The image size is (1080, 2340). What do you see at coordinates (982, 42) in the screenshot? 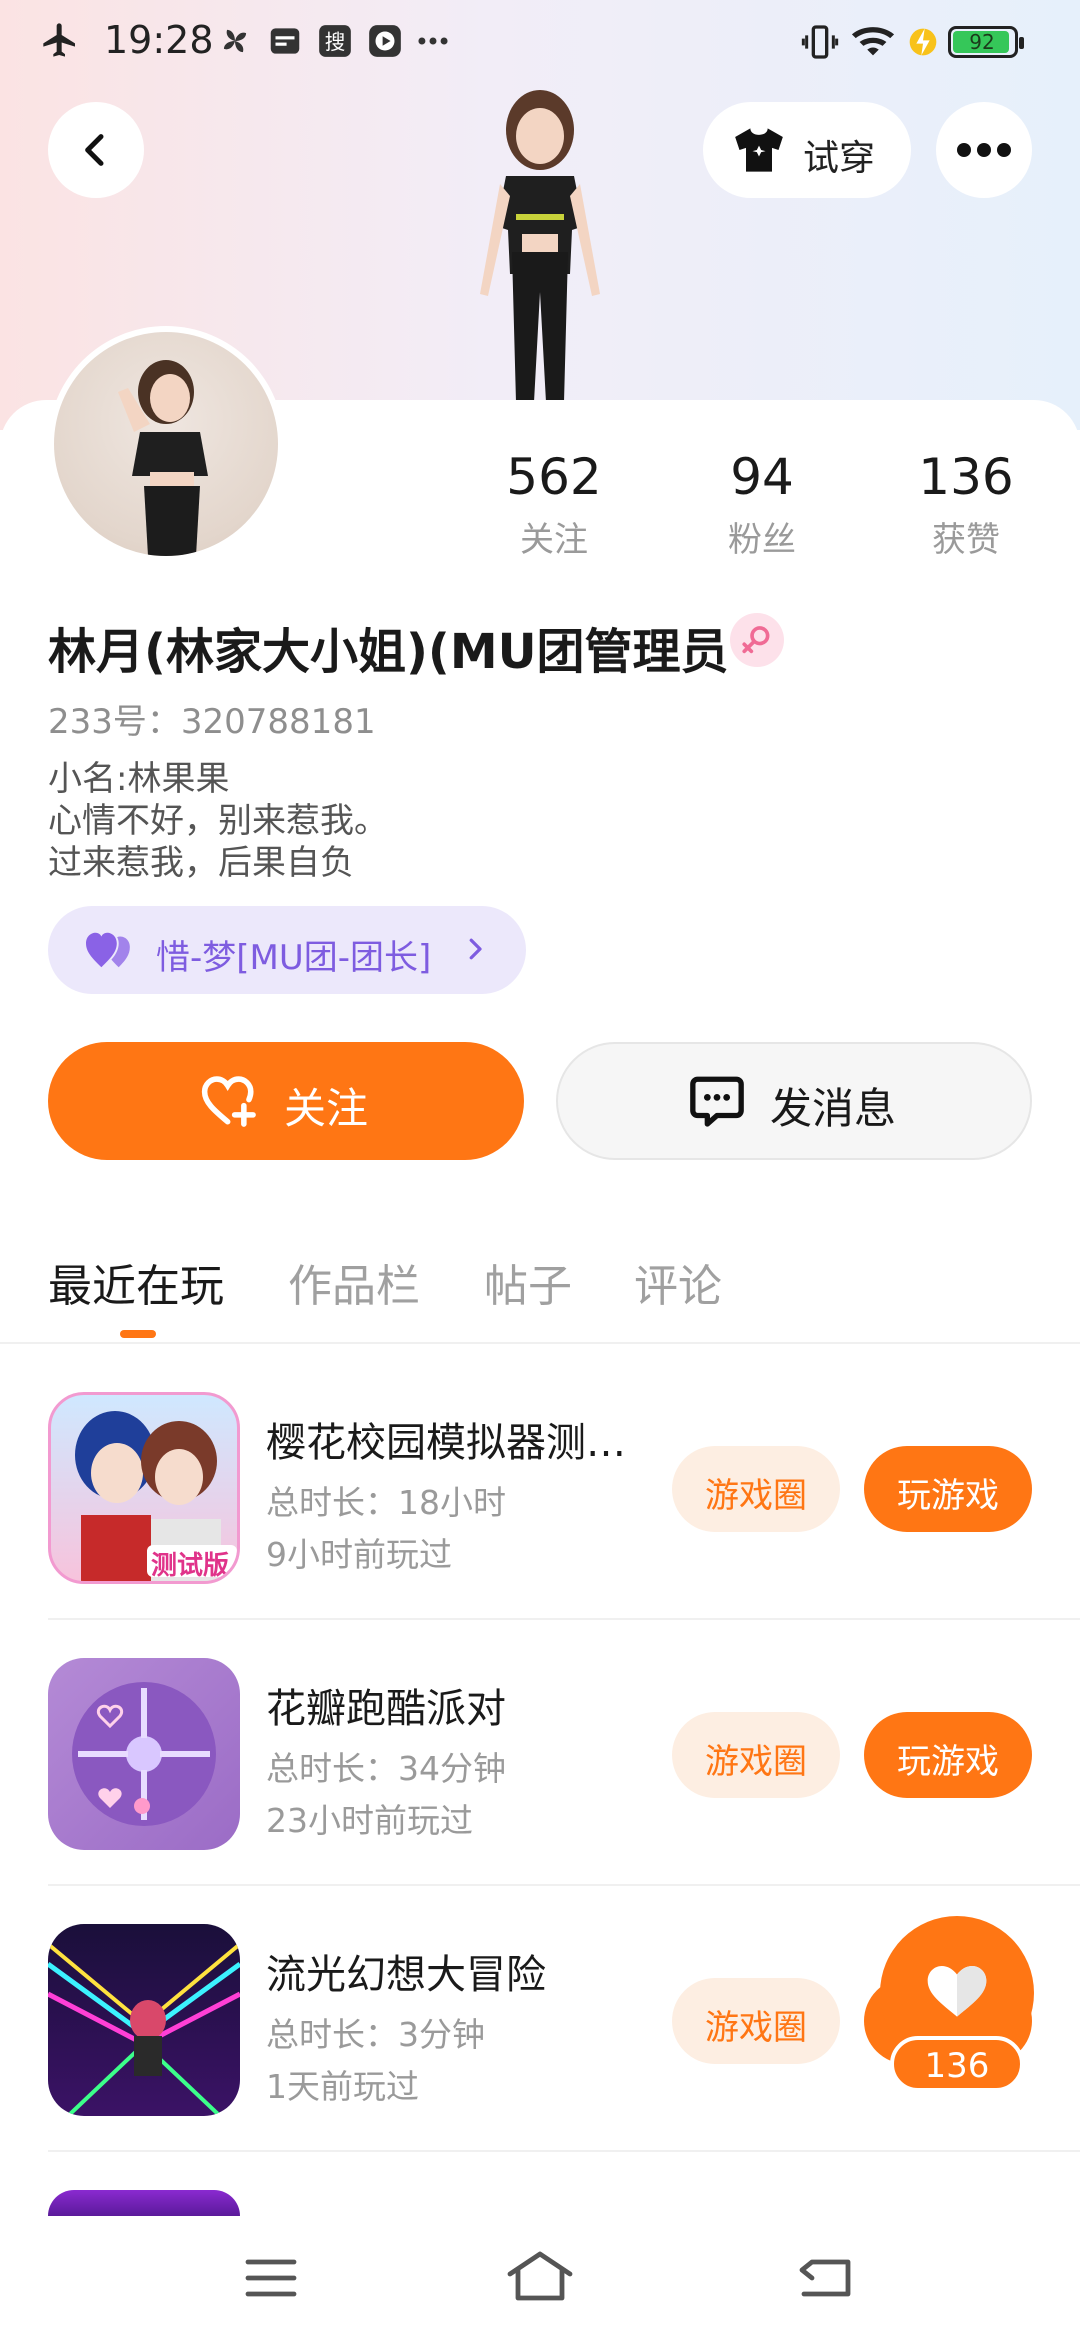
I see `battery-level: 92` at bounding box center [982, 42].